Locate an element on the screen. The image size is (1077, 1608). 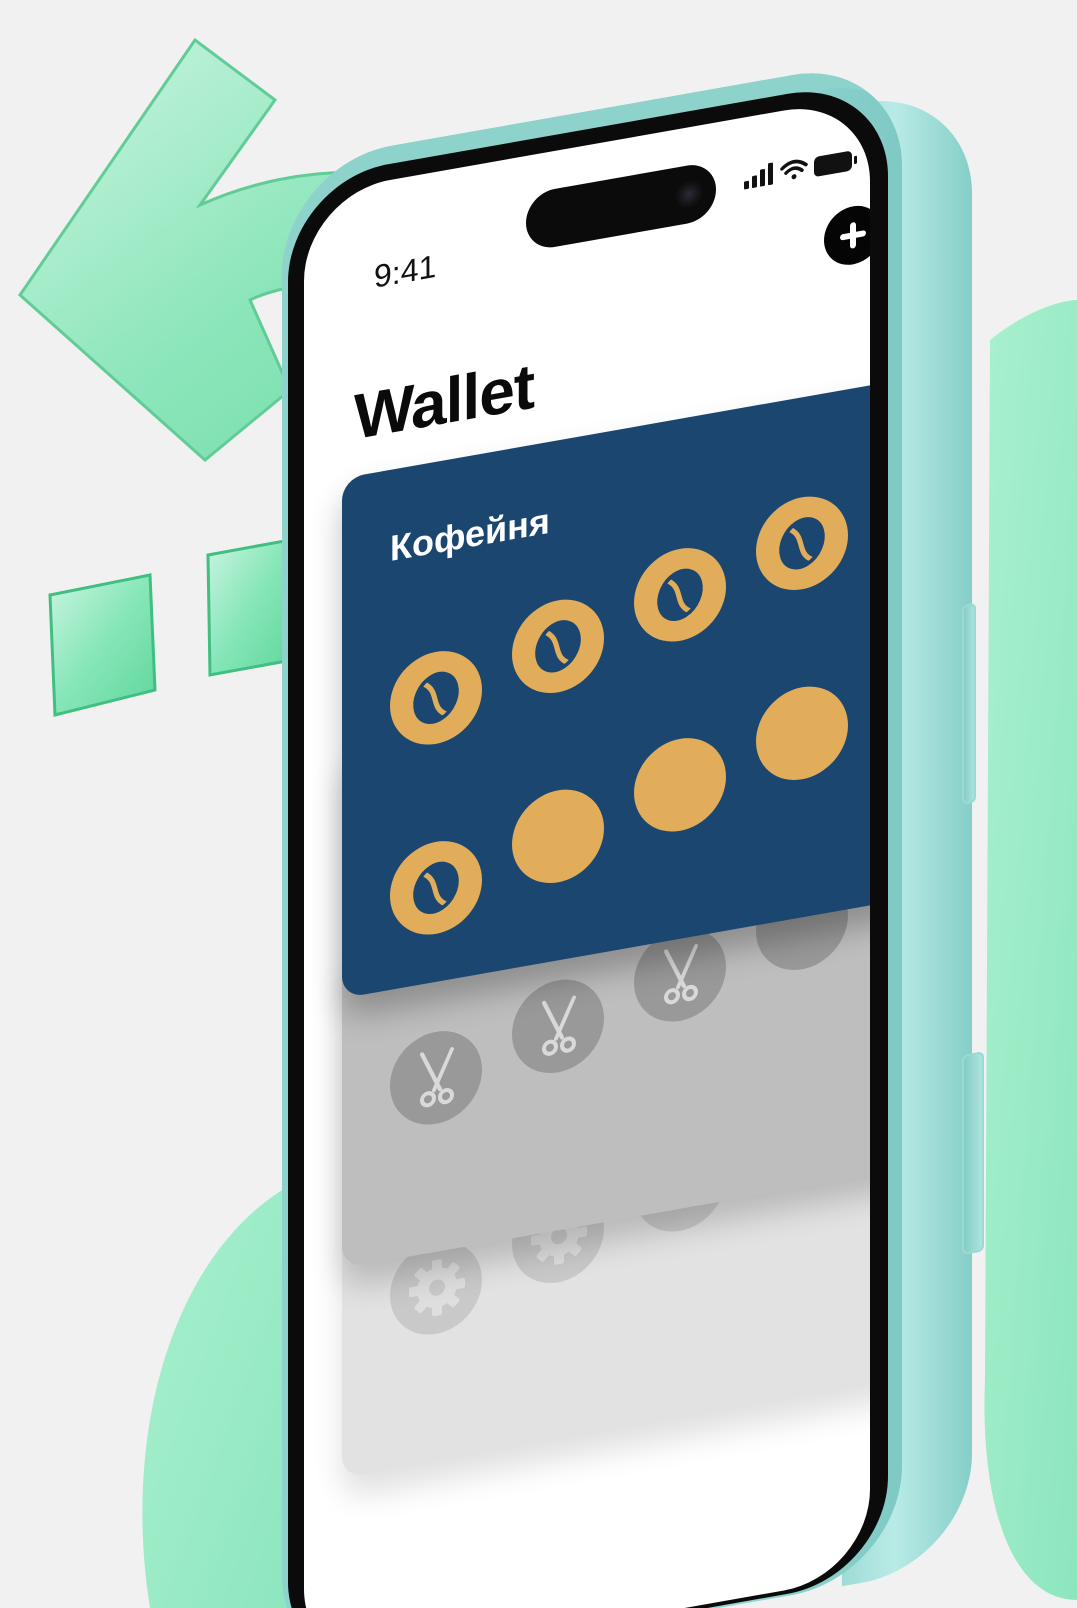
volume-button is located at coordinates (969, 704).